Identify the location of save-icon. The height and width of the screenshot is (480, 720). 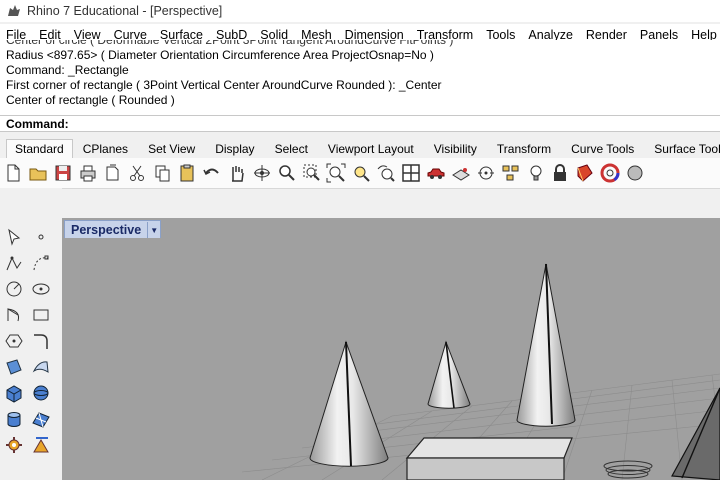
(63, 173).